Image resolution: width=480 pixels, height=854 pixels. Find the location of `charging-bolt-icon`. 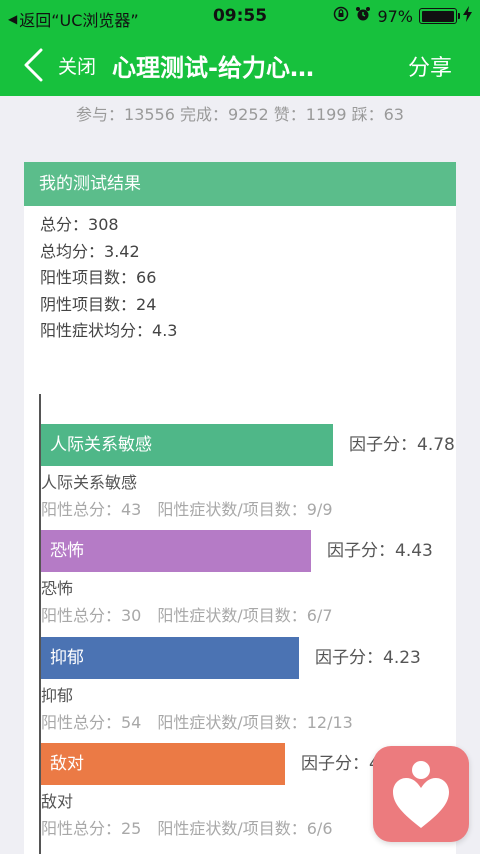

charging-bolt-icon is located at coordinates (467, 16).